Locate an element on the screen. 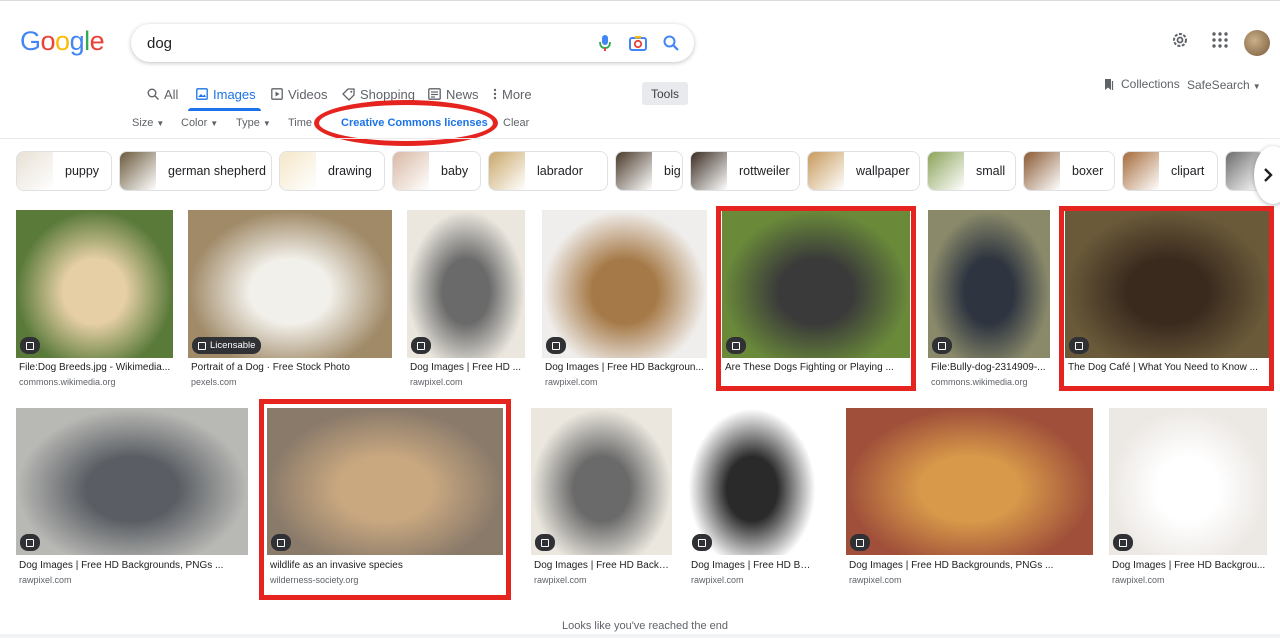  filter-type: Type ▼ is located at coordinates (253, 123).